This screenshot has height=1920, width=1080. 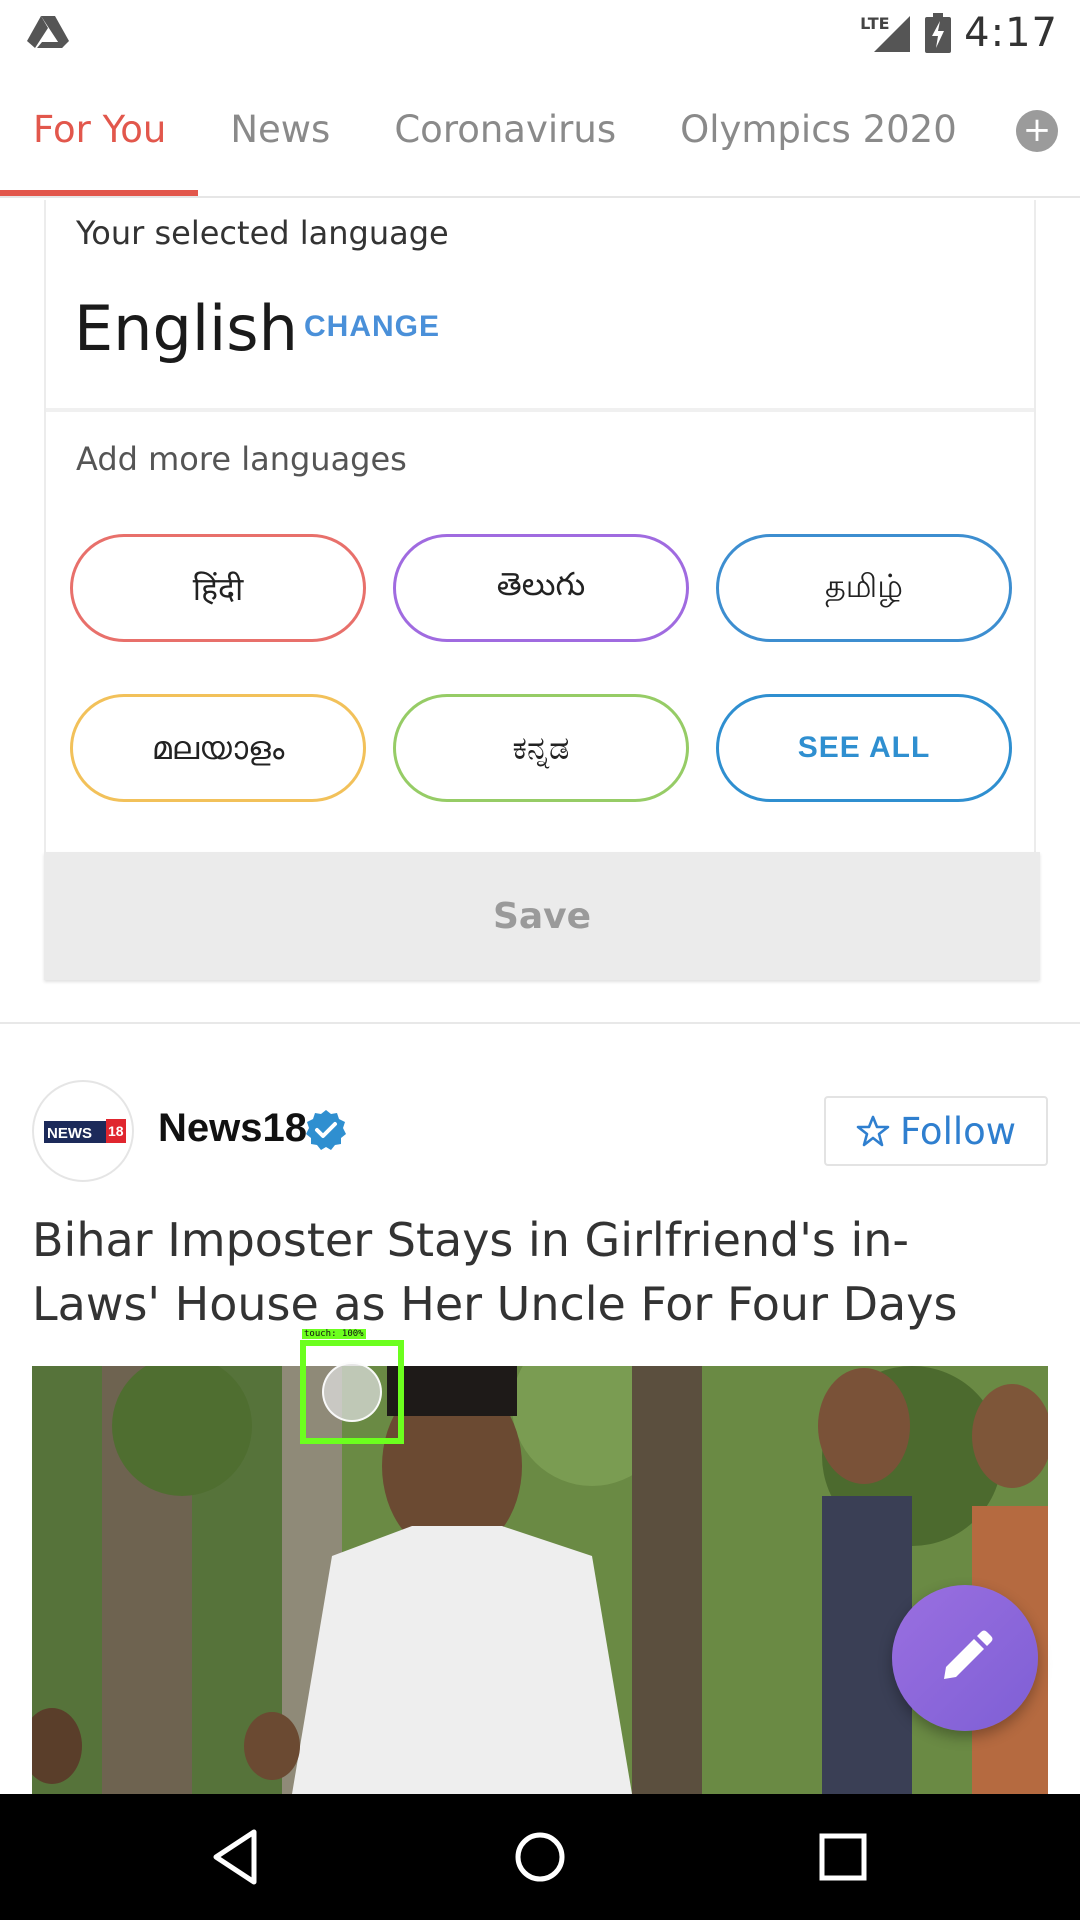 I want to click on news18-logo-icon: NEWS 18, so click(x=85, y=1131).